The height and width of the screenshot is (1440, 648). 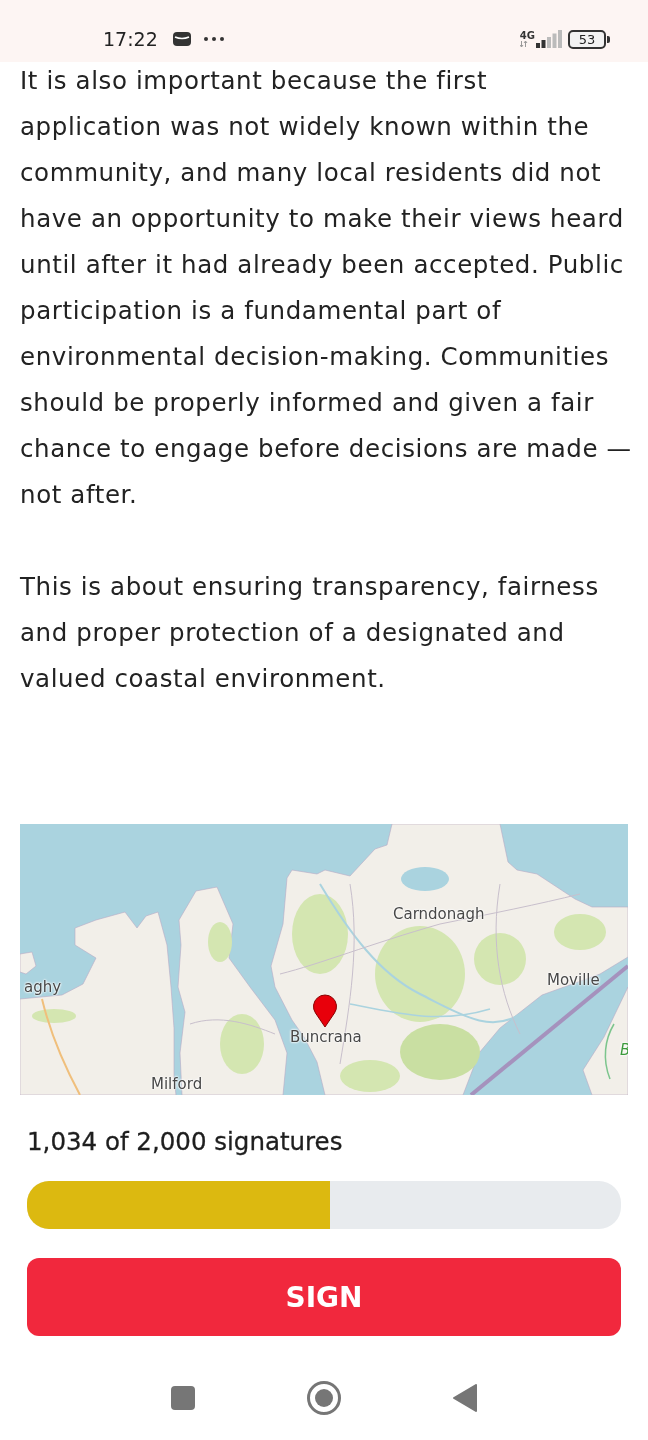 I want to click on map-pin-icon, so click(x=325, y=1010).